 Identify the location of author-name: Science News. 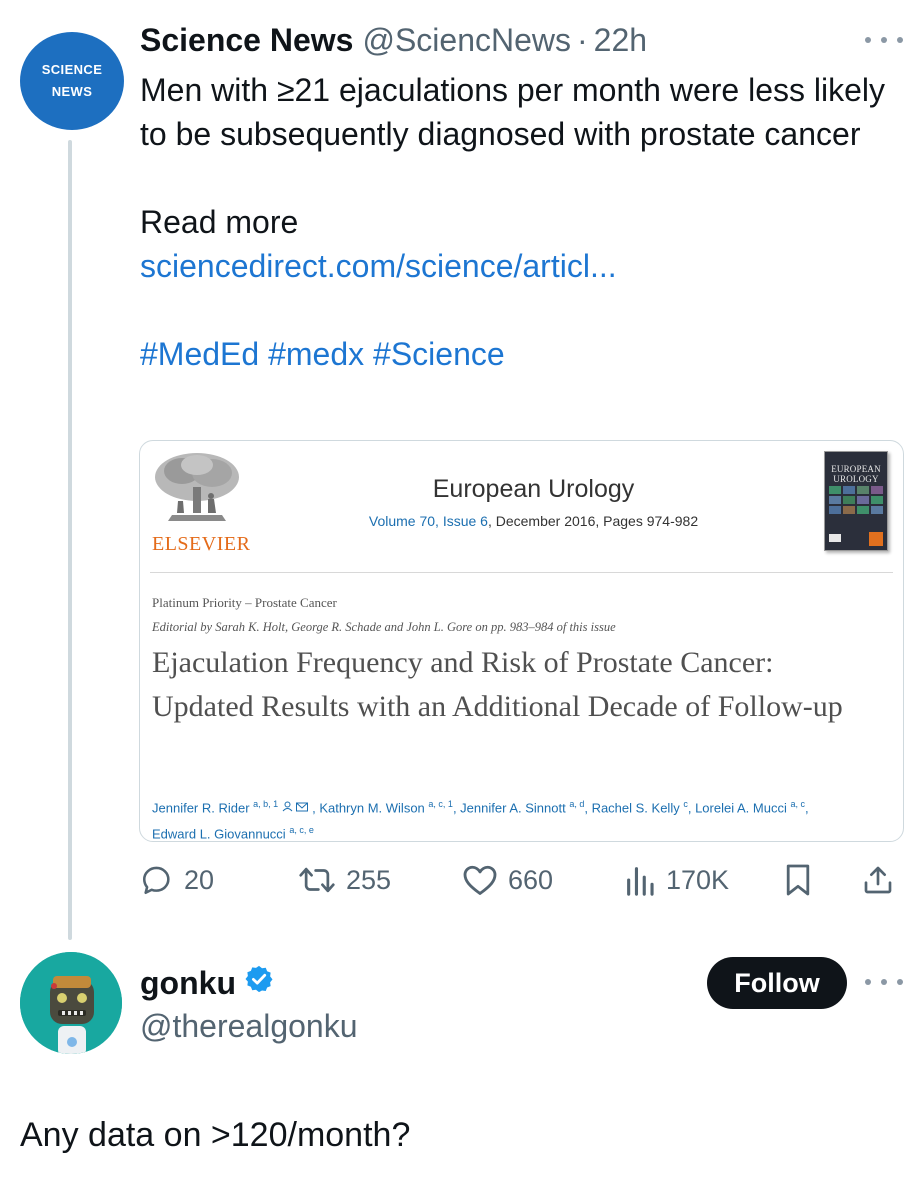
(246, 40).